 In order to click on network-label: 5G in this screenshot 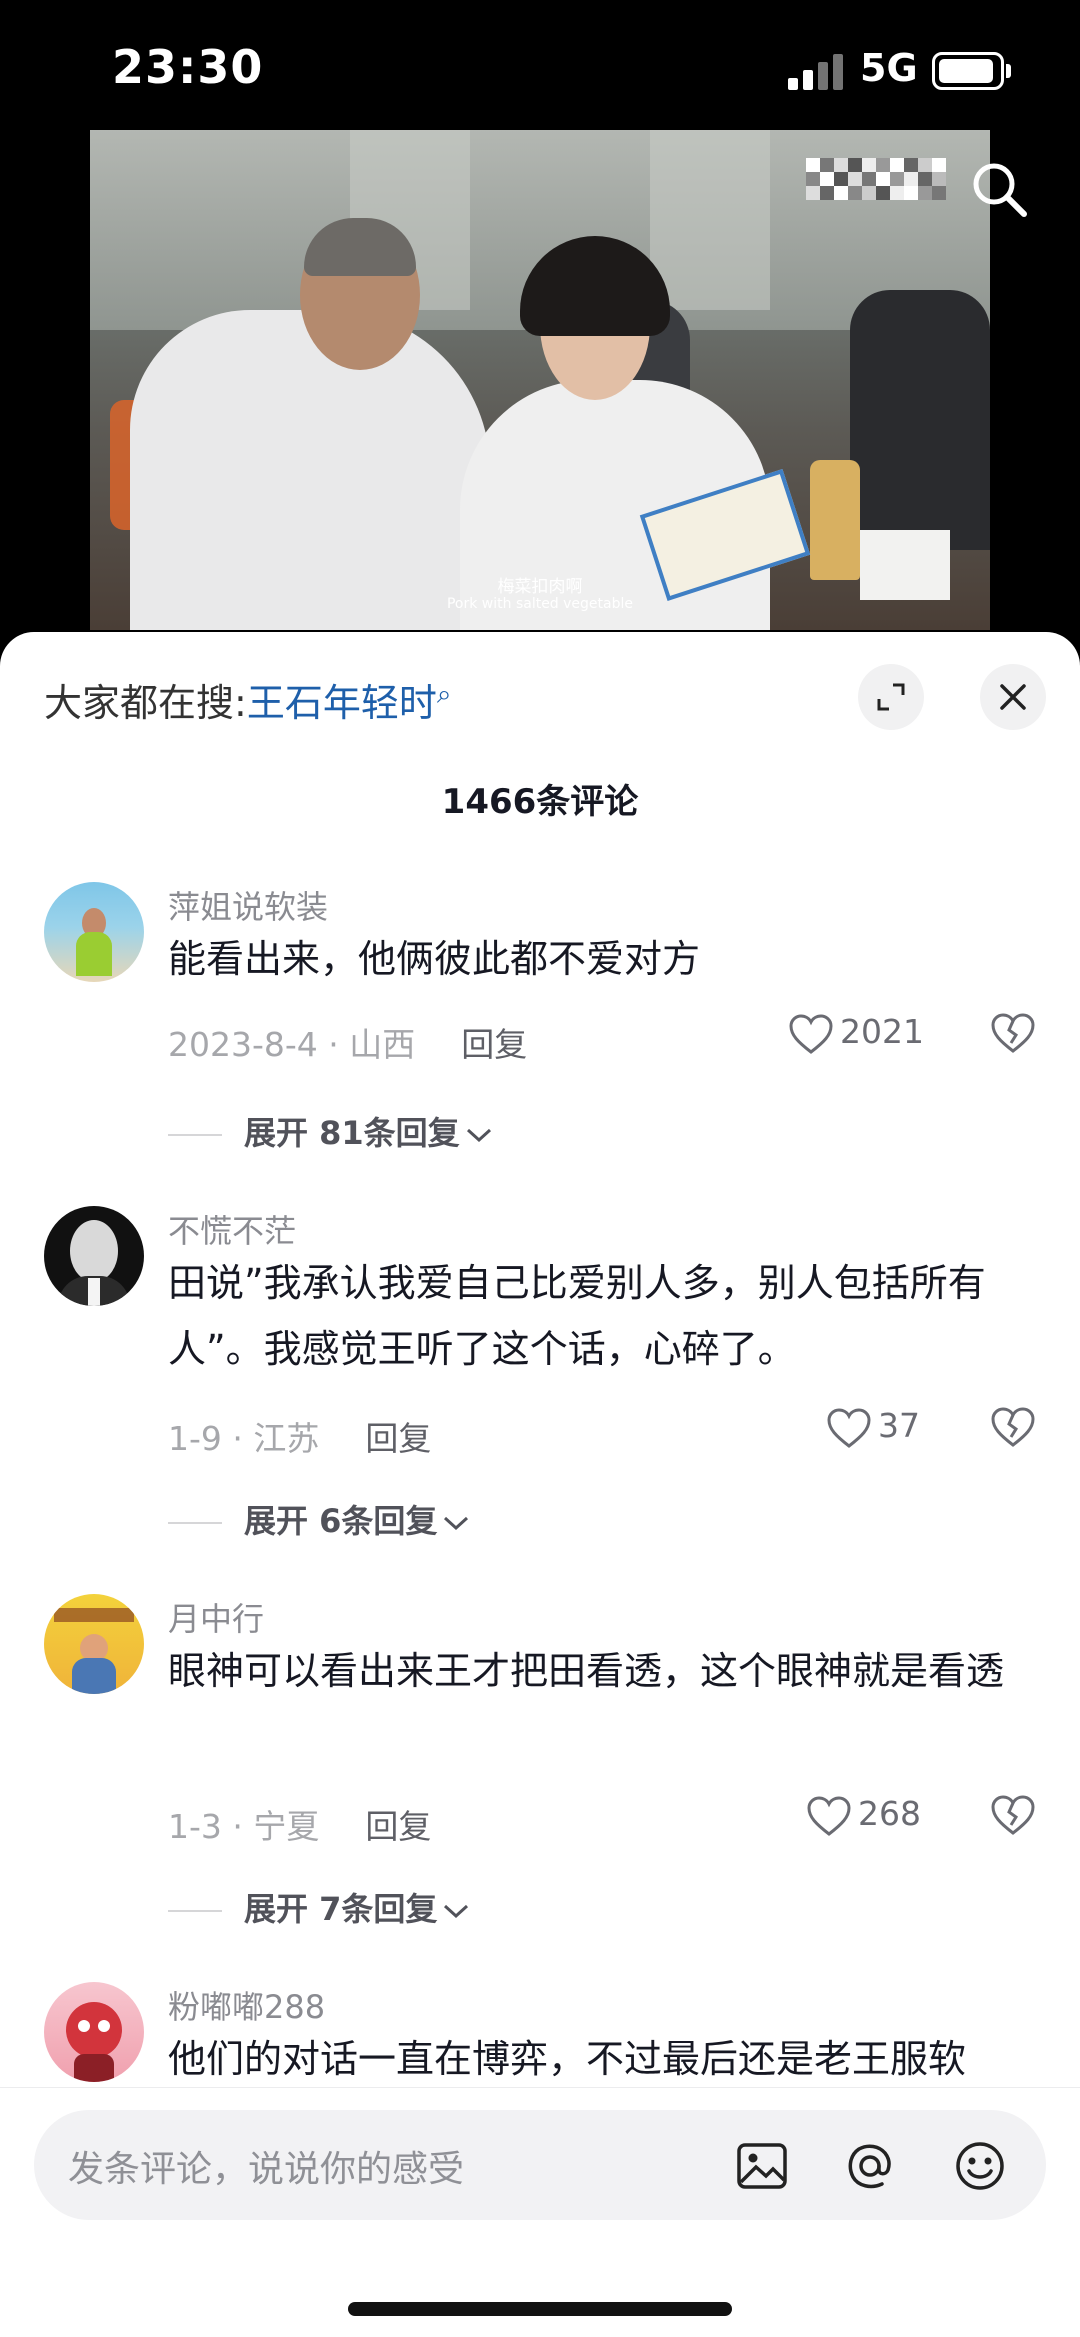, I will do `click(889, 68)`.